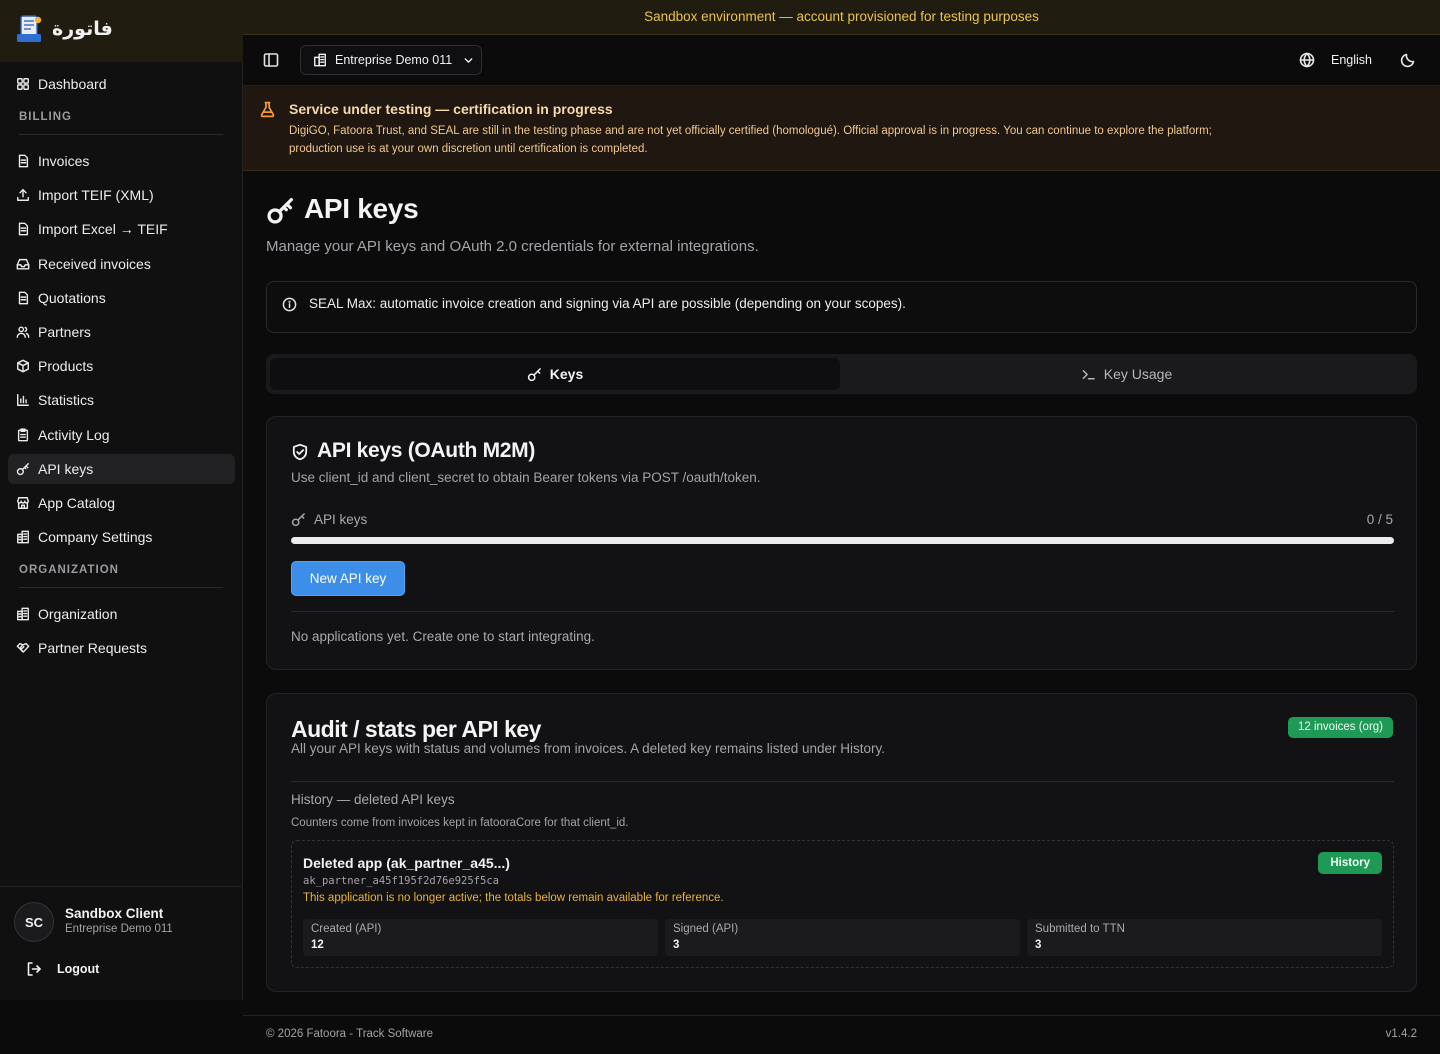 The image size is (1440, 1054). What do you see at coordinates (121, 400) in the screenshot?
I see `sidebar-item-statistics: Statistics` at bounding box center [121, 400].